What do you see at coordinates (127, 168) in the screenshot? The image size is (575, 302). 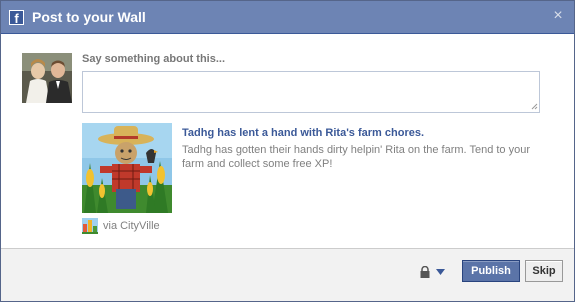 I see `story-thumbnail` at bounding box center [127, 168].